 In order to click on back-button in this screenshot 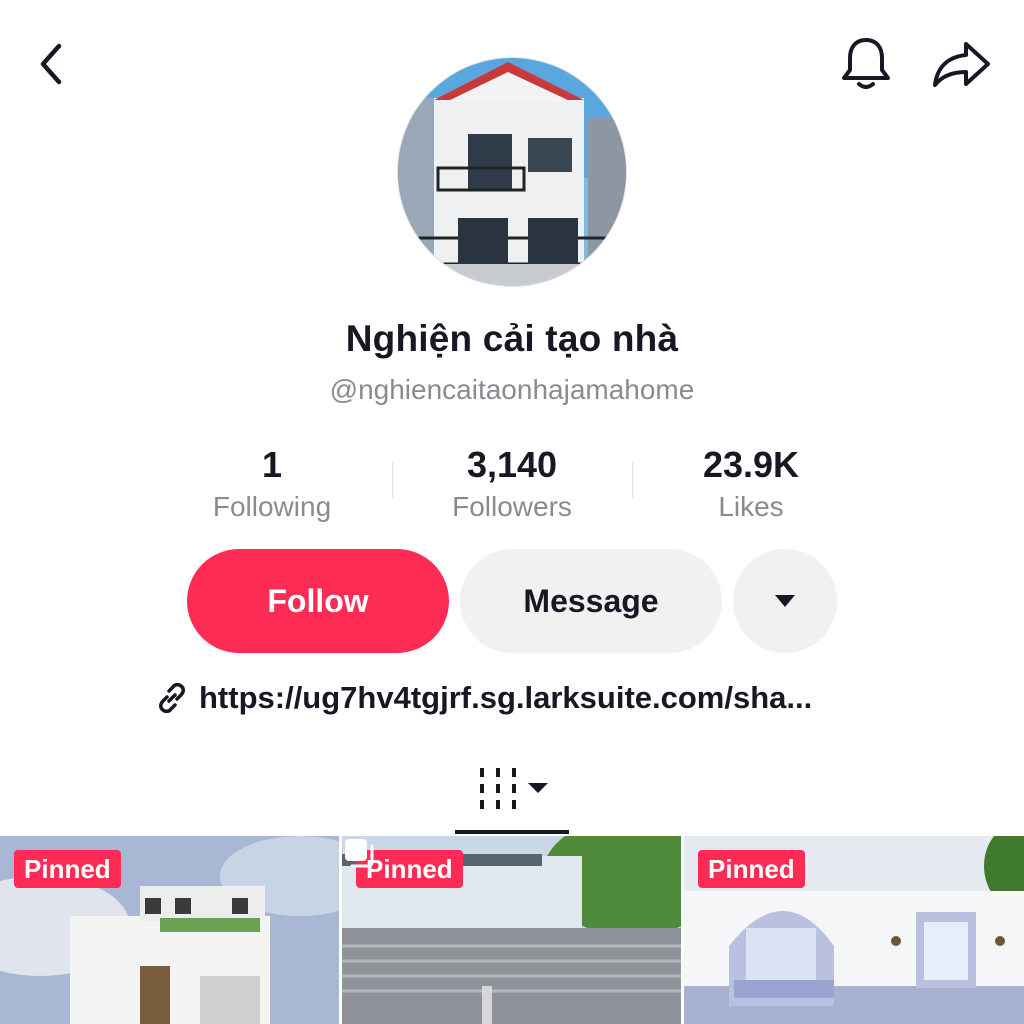, I will do `click(50, 64)`.